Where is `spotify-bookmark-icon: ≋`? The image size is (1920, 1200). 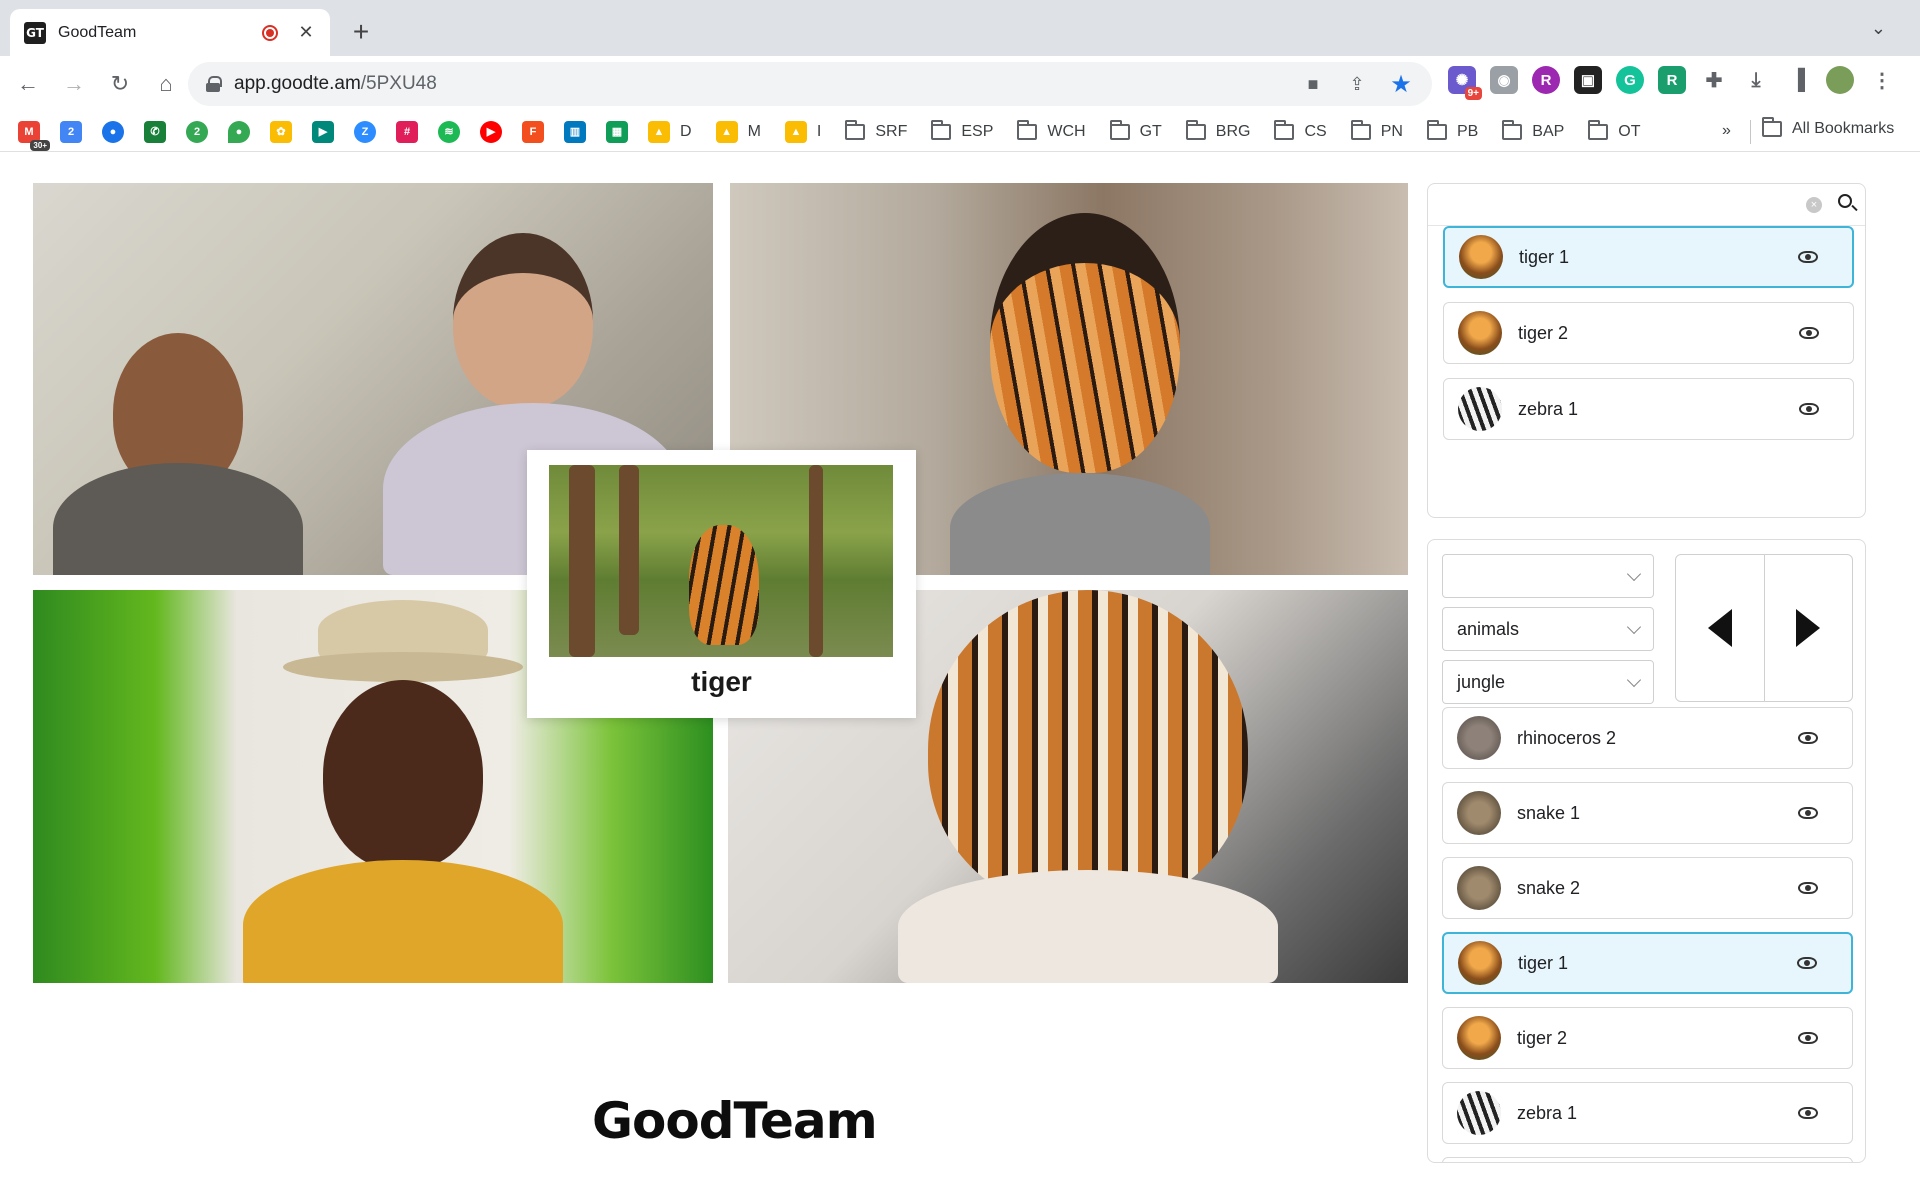
spotify-bookmark-icon: ≋ is located at coordinates (449, 131).